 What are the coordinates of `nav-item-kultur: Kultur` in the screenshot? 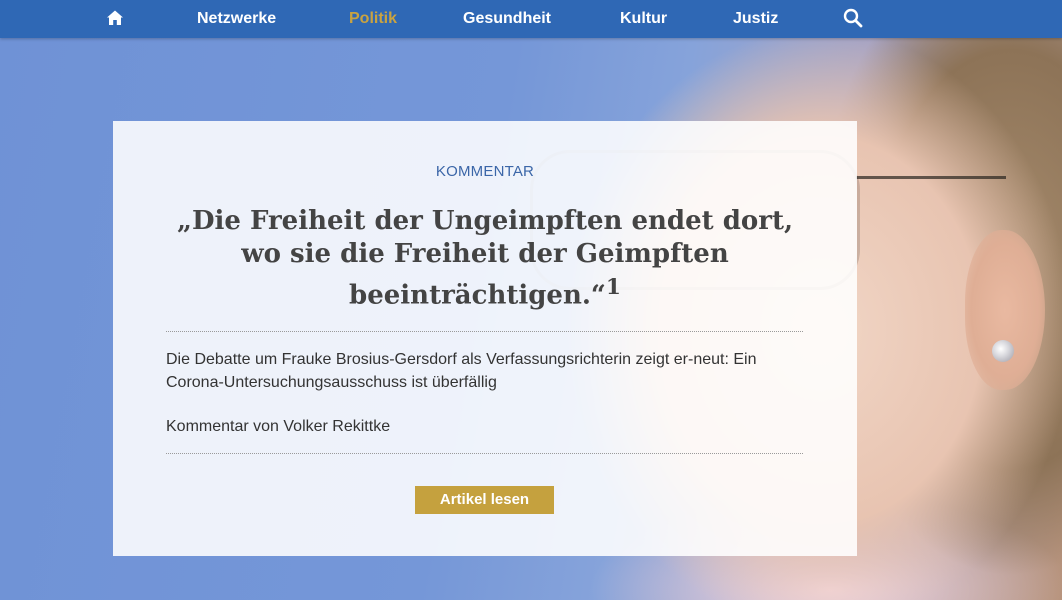 It's located at (643, 19).